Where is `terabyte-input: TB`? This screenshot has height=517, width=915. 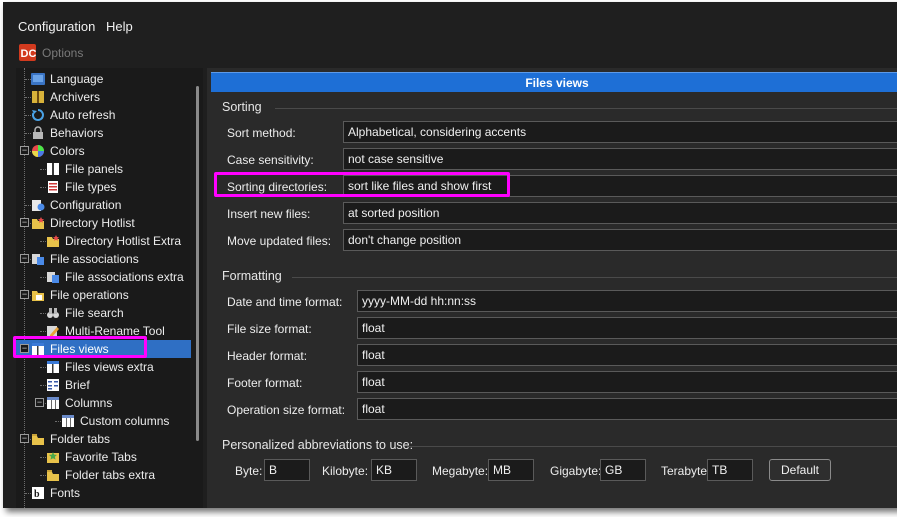
terabyte-input: TB is located at coordinates (730, 470).